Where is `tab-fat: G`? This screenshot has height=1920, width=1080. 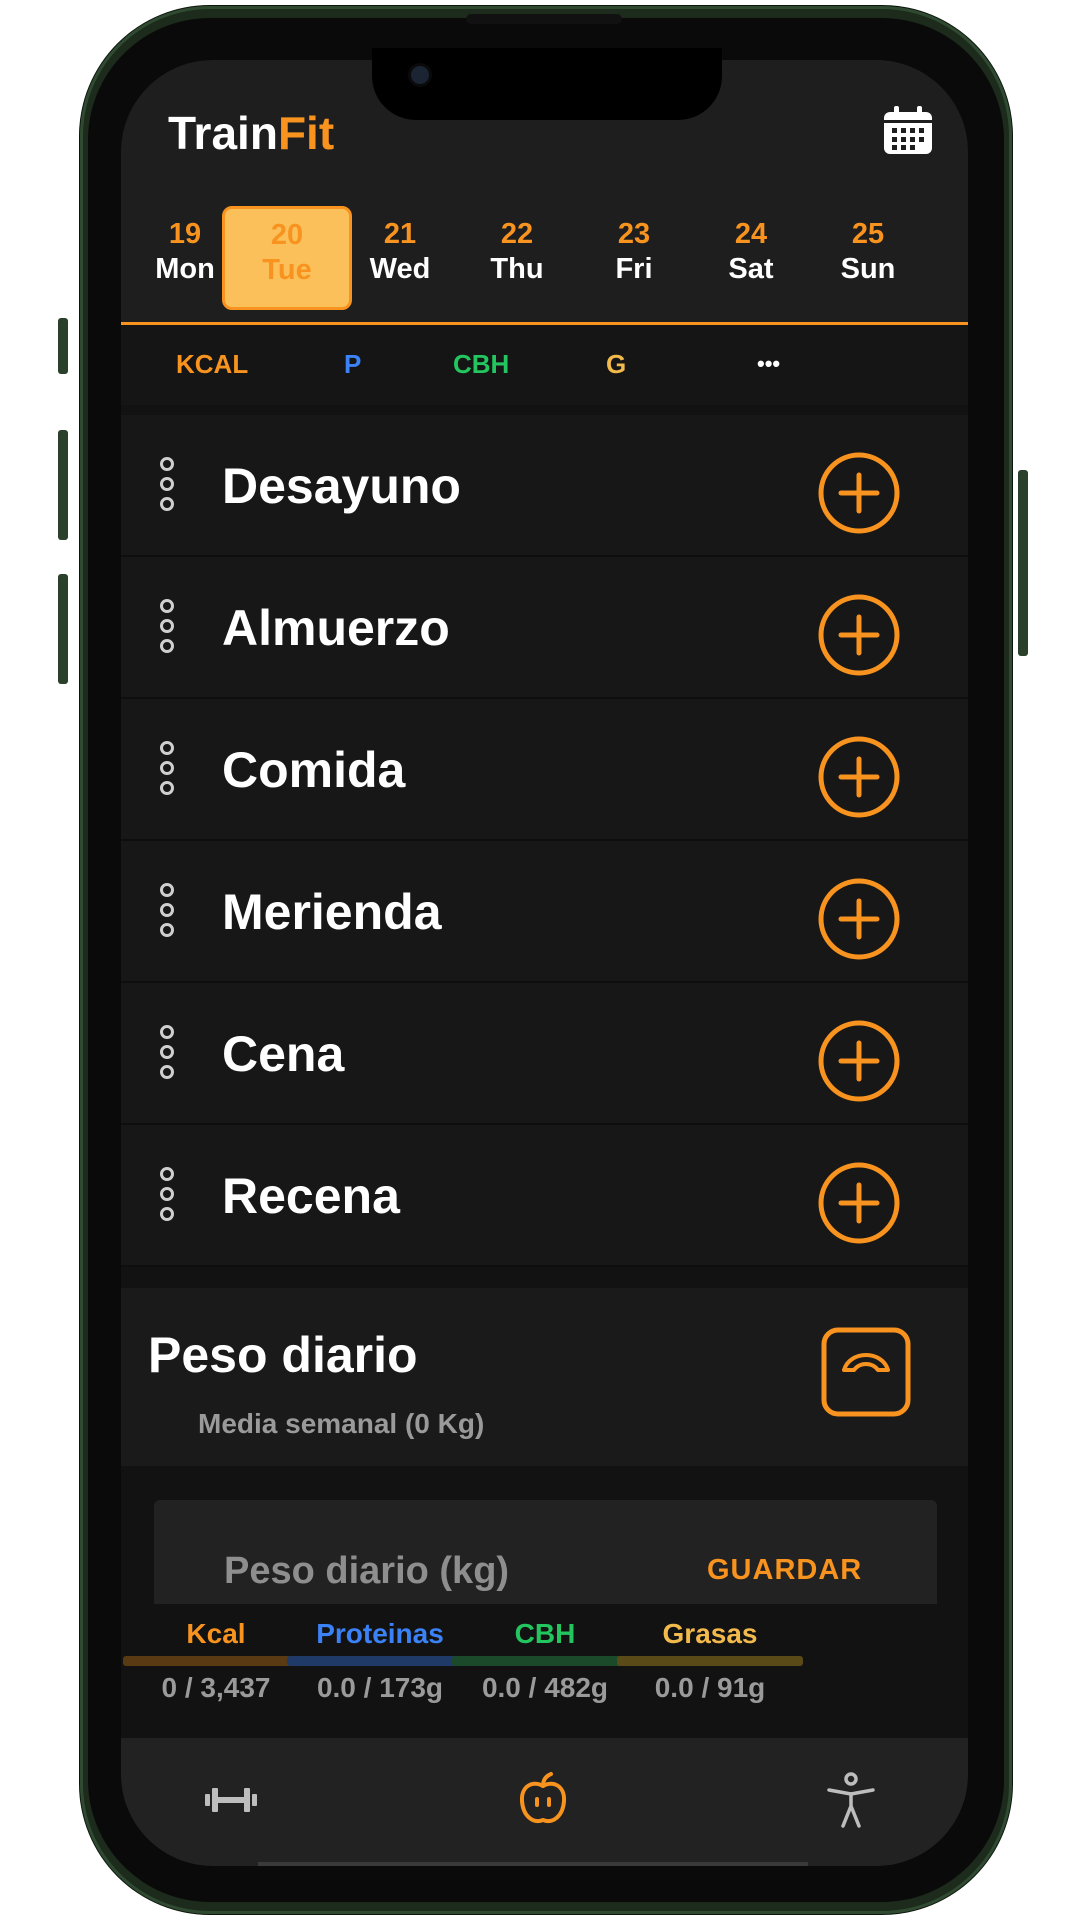
tab-fat: G is located at coordinates (616, 364).